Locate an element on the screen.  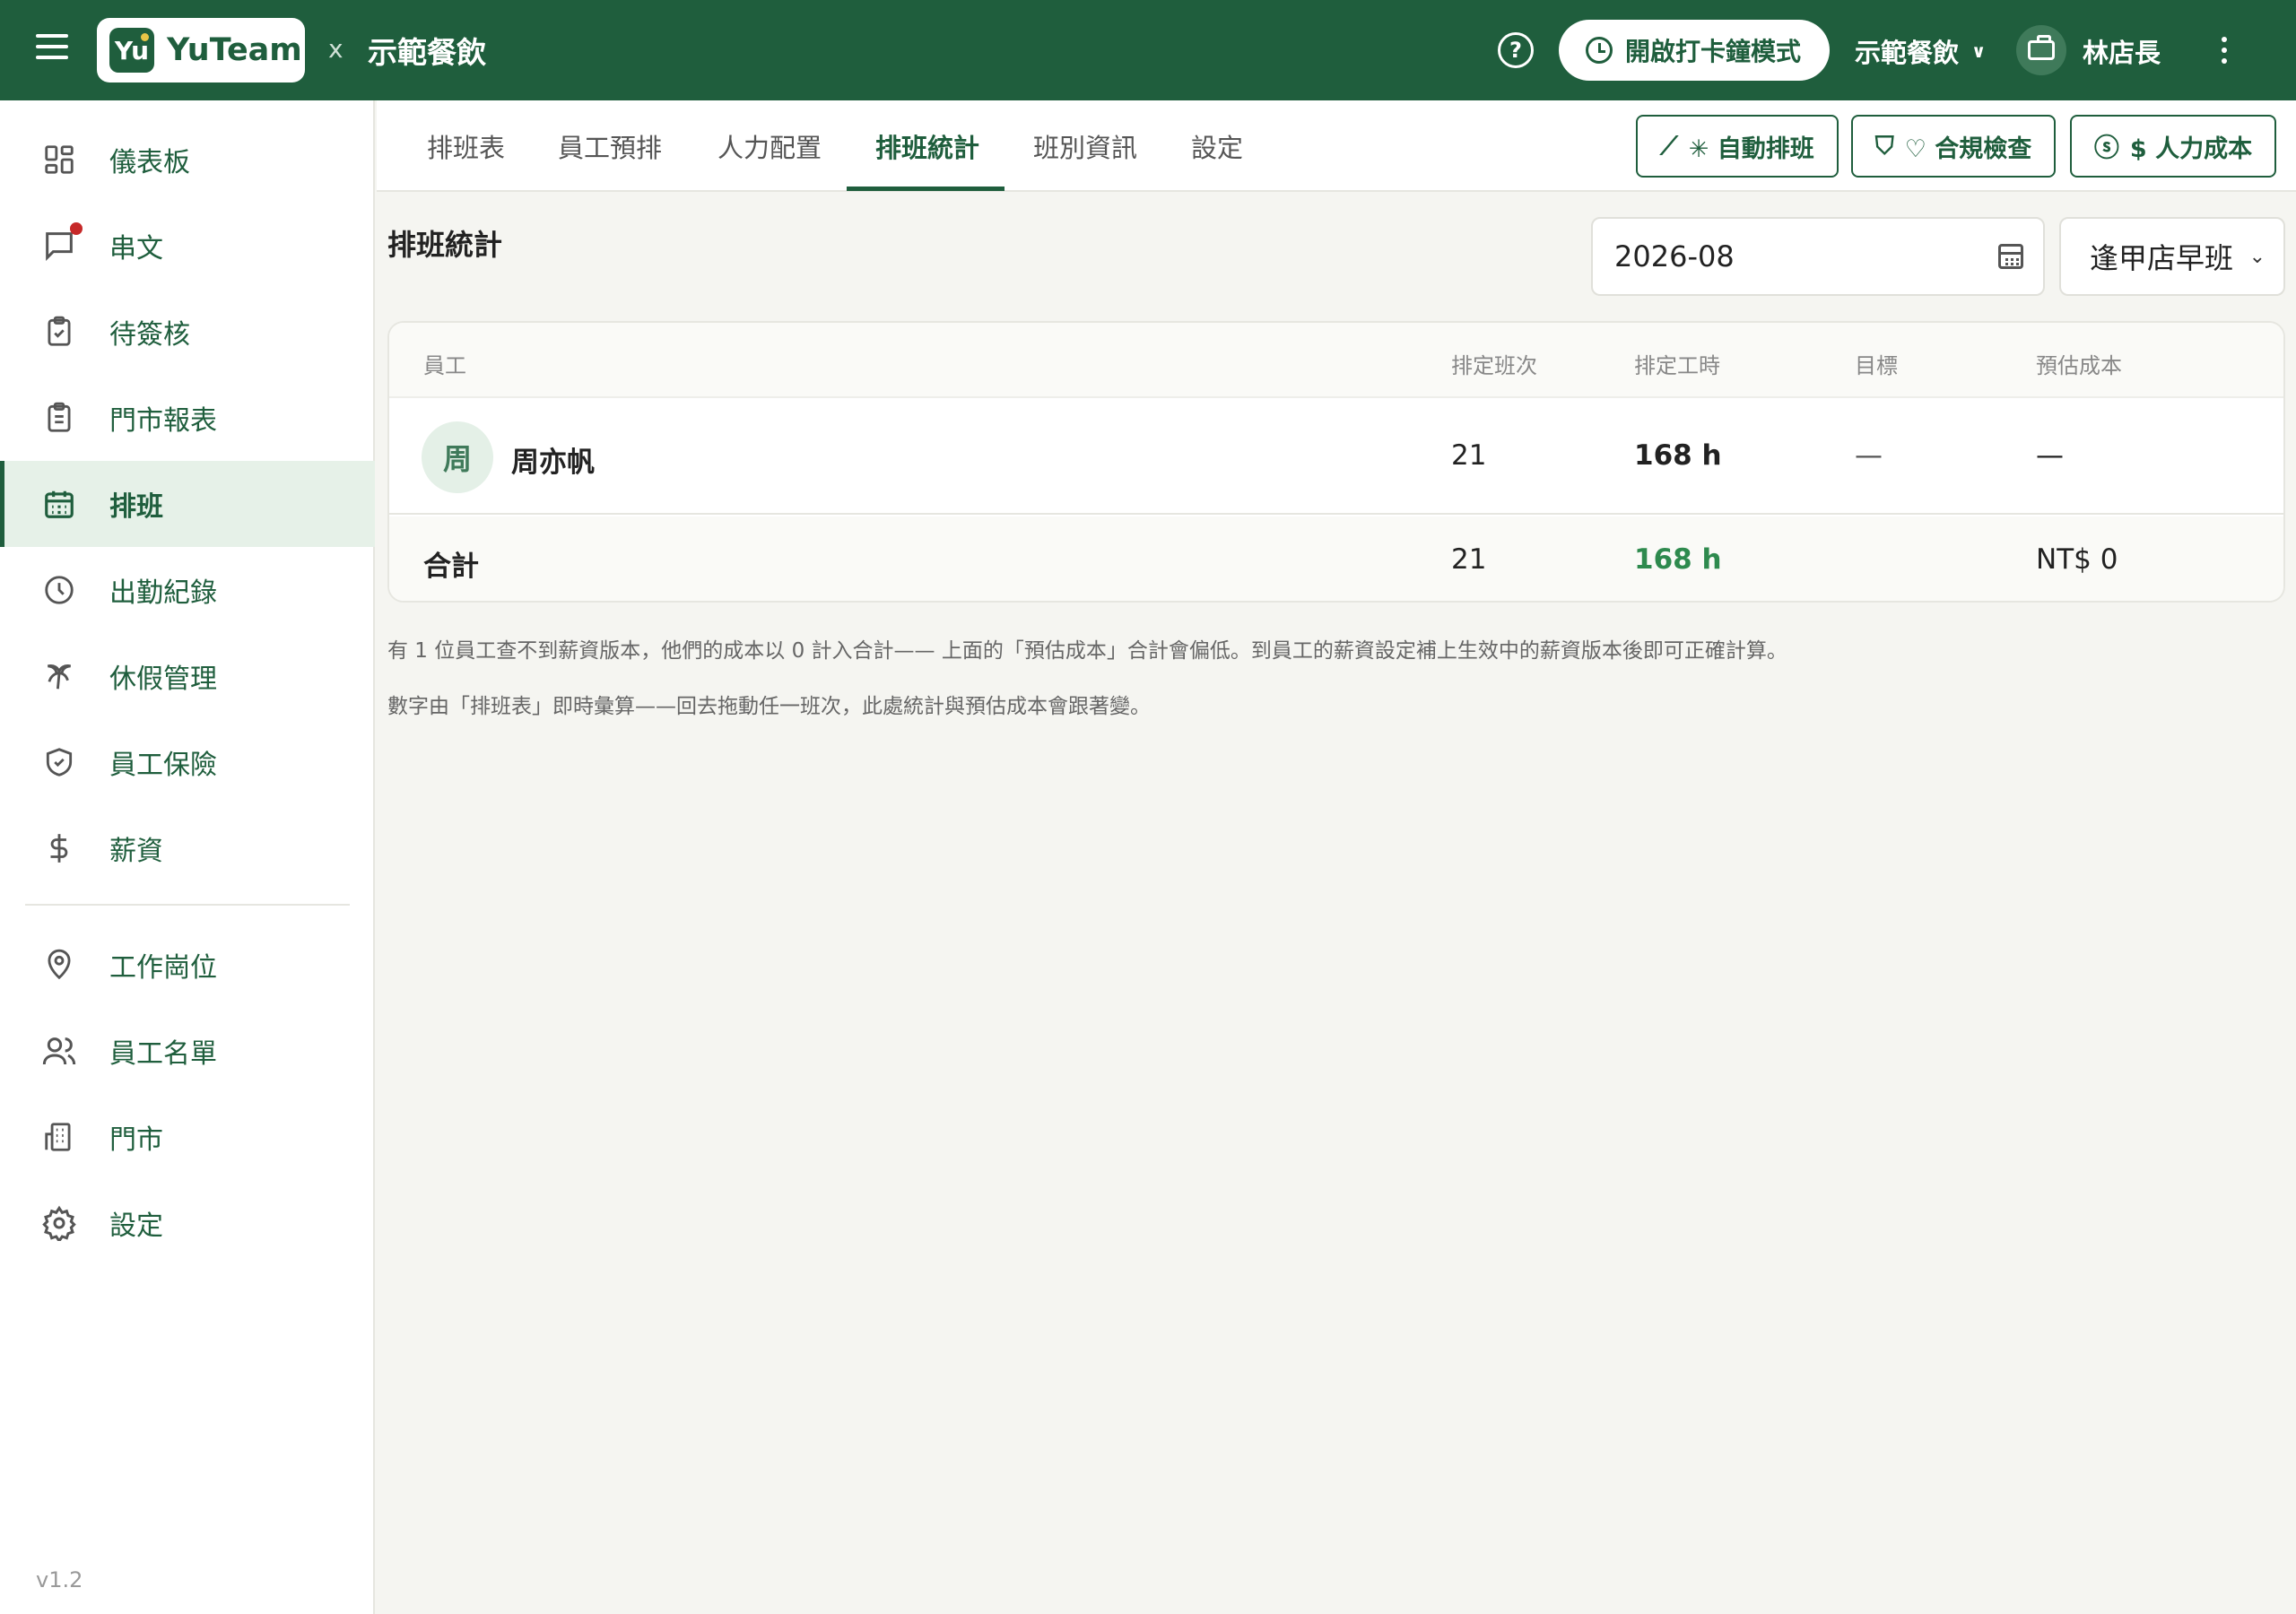
shield-icon is located at coordinates (59, 762).